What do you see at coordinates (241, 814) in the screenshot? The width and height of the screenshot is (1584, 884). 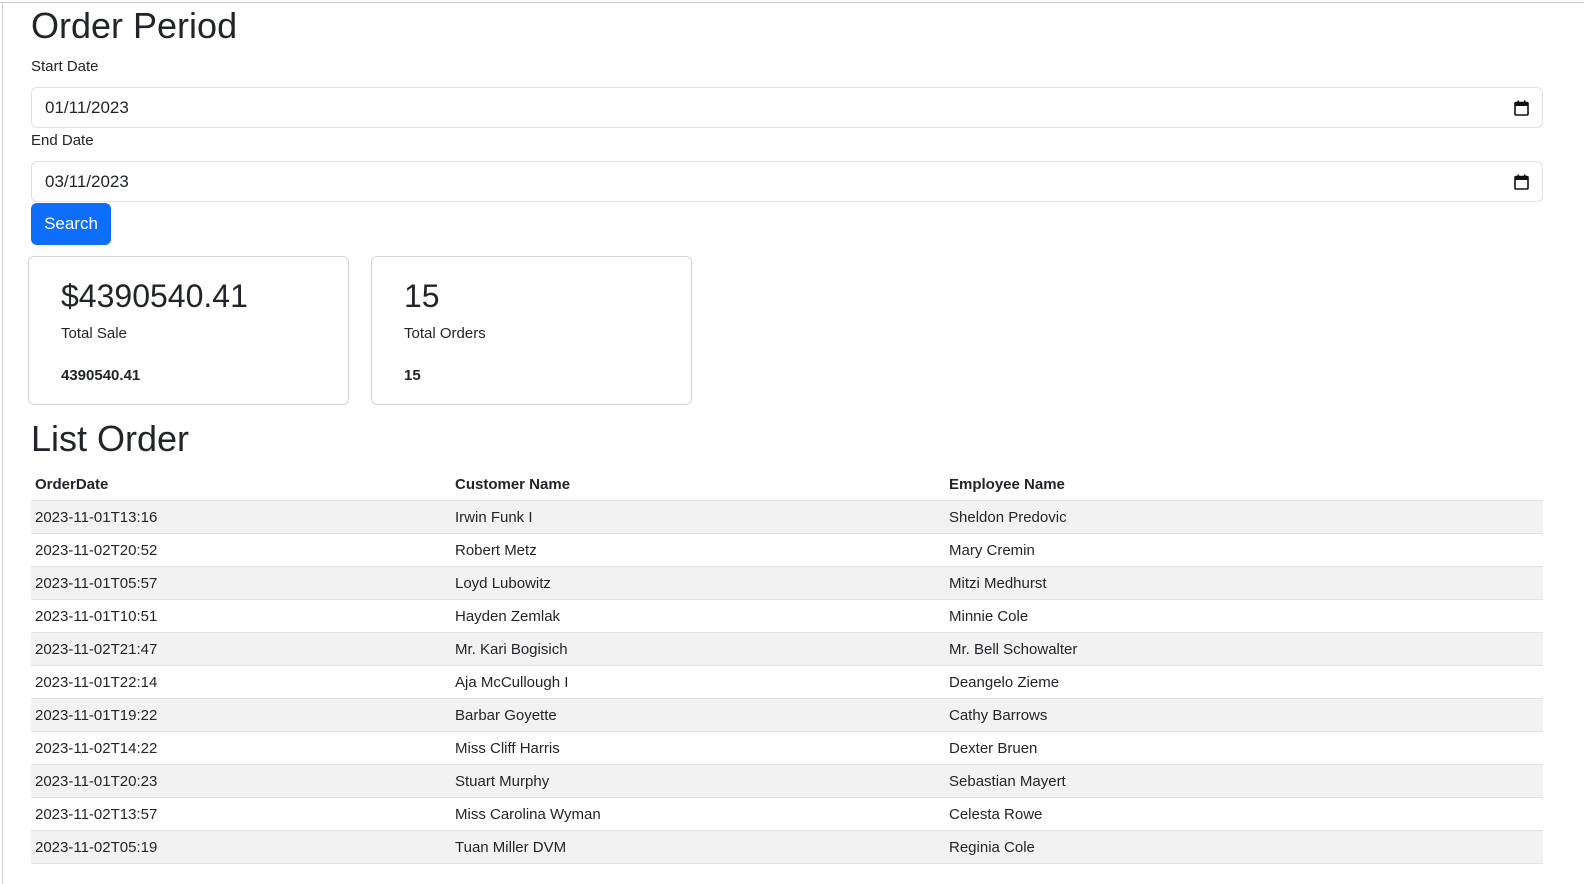 I see `order-date-cell: 2023-11-02T13:57` at bounding box center [241, 814].